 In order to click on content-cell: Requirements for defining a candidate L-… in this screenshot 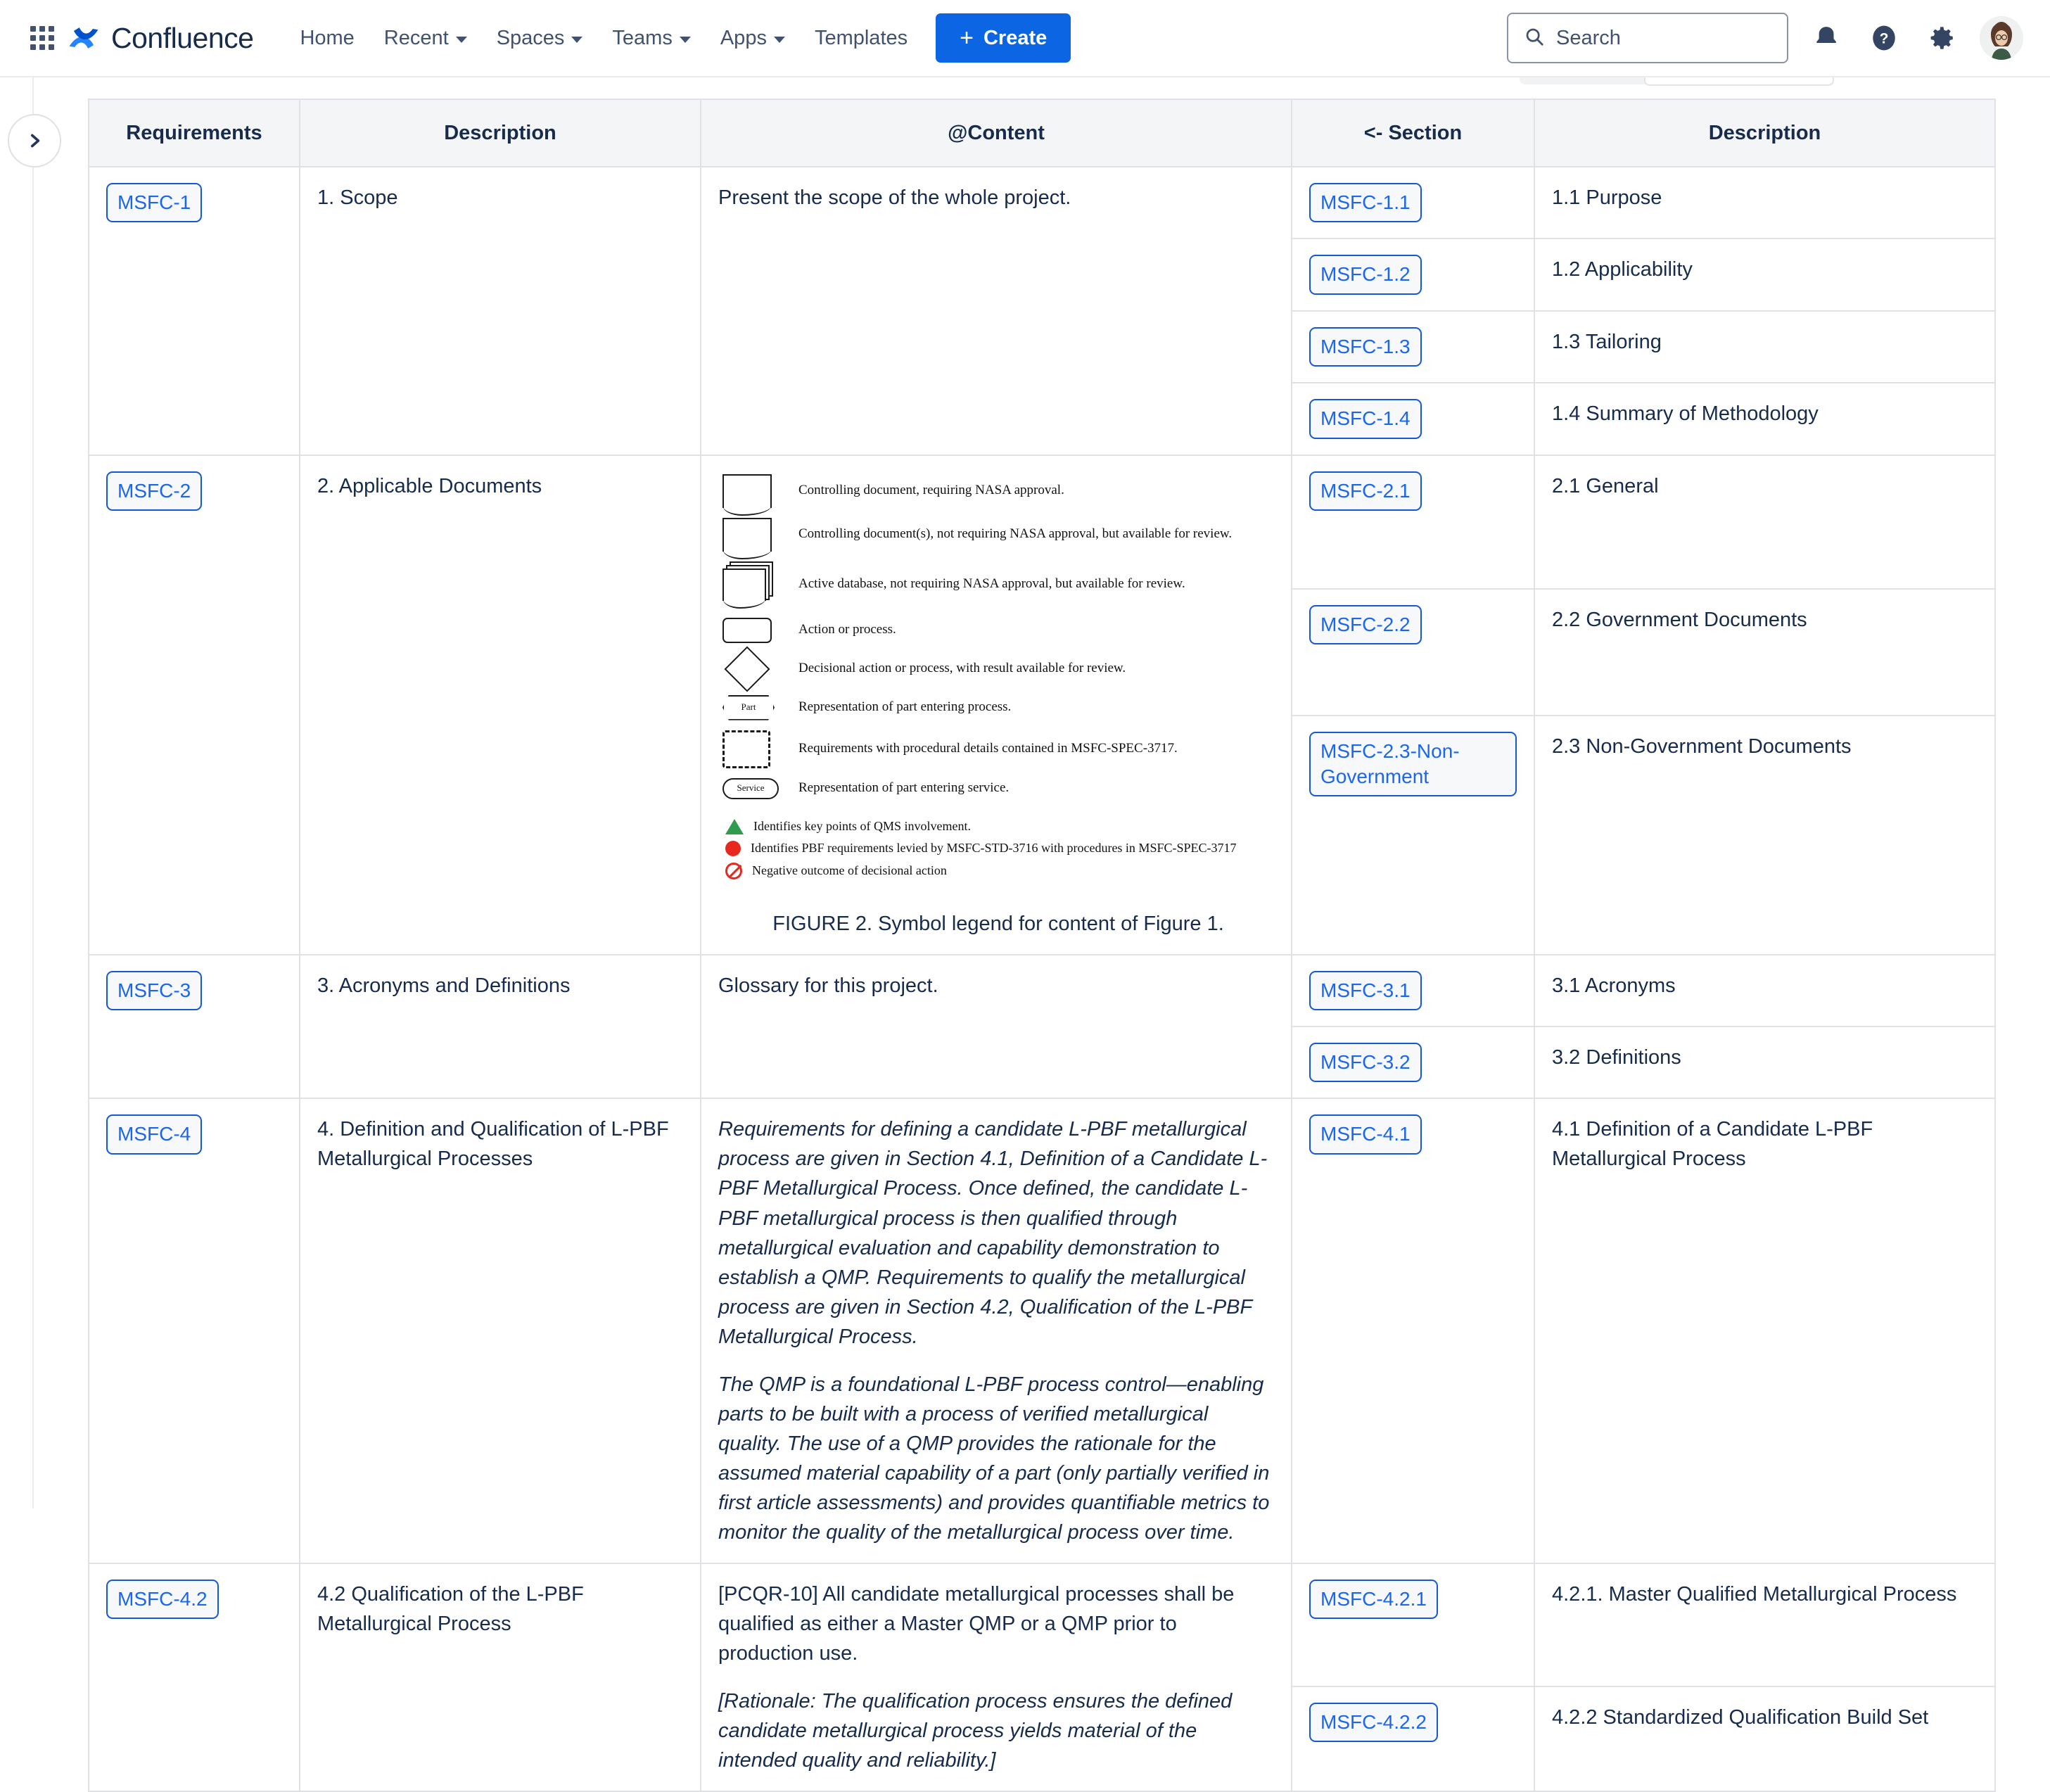, I will do `click(996, 1331)`.